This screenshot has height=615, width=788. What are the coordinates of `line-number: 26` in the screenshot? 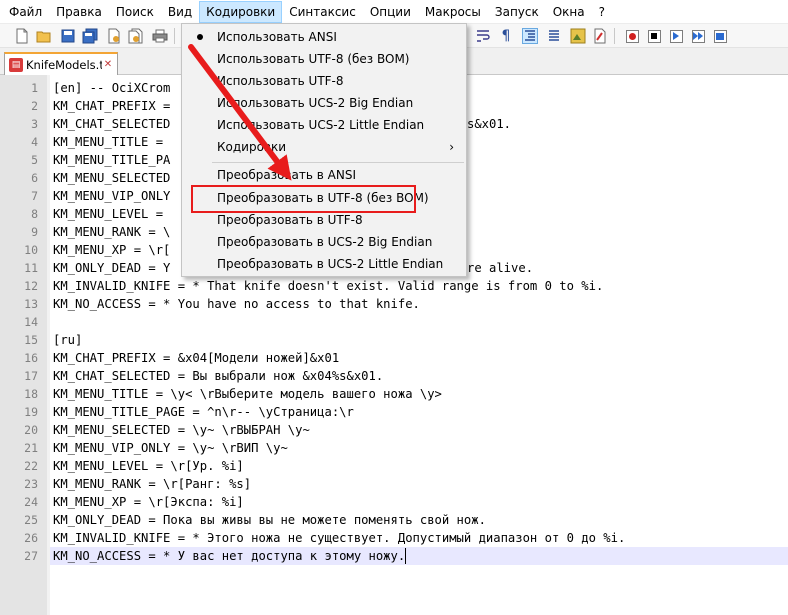 It's located at (31, 538).